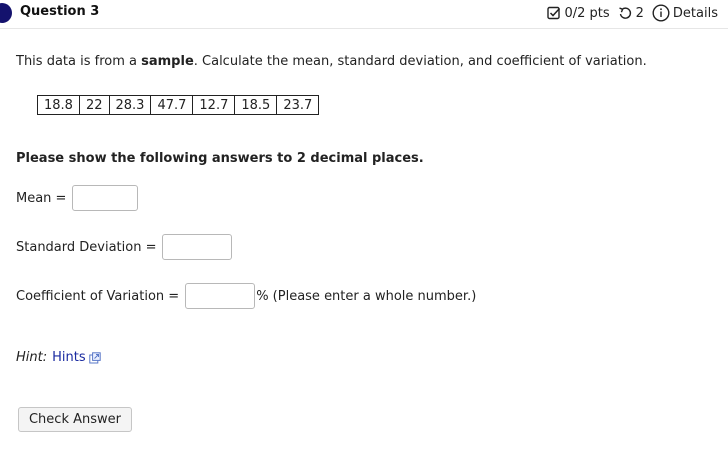 The height and width of the screenshot is (460, 728). What do you see at coordinates (214, 105) in the screenshot?
I see `data-cell: 12.7` at bounding box center [214, 105].